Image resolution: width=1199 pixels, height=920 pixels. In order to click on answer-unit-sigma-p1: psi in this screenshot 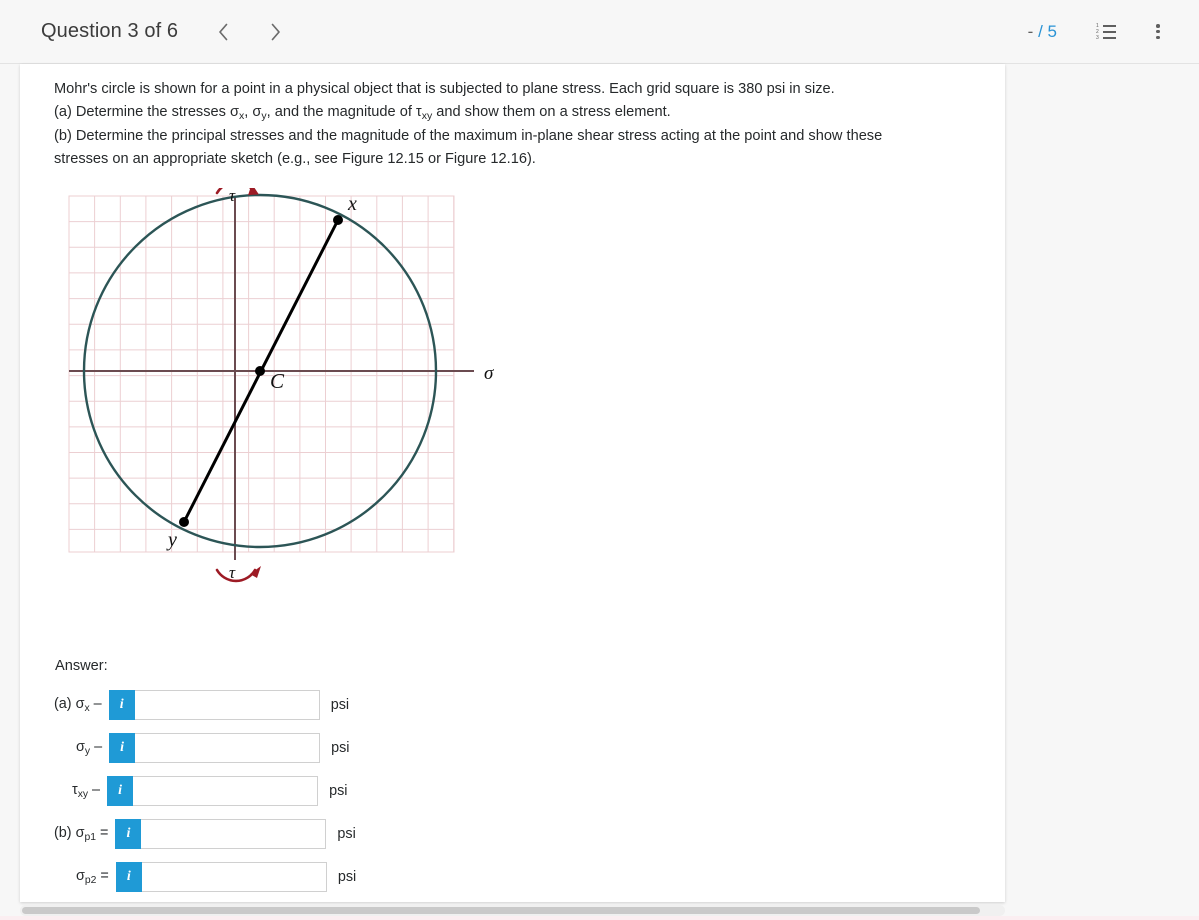, I will do `click(346, 834)`.